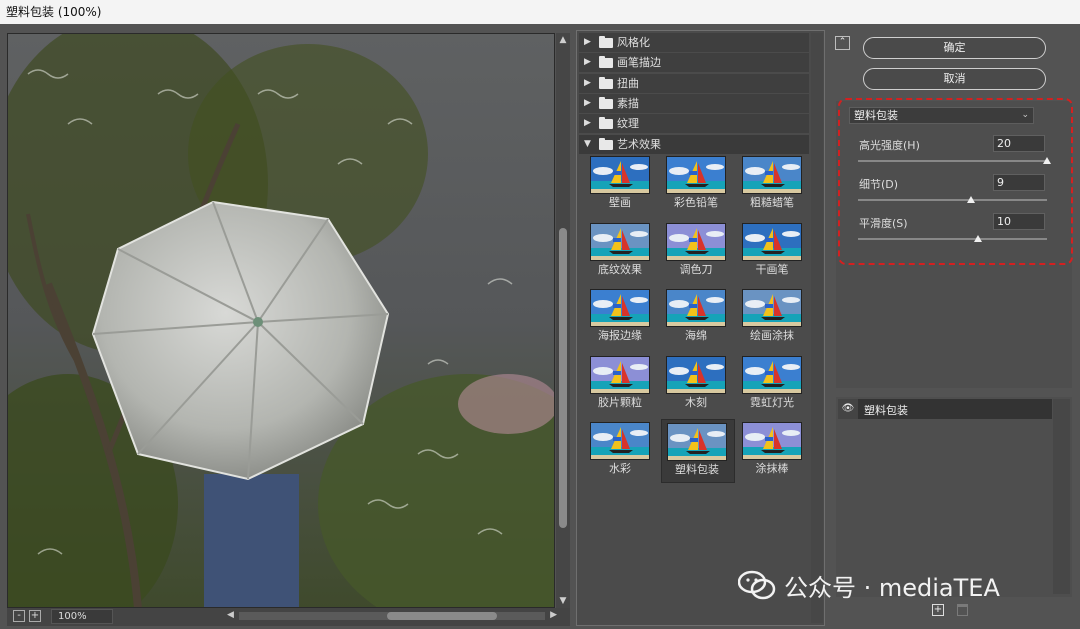  I want to click on zoom-select: 100%, so click(82, 616).